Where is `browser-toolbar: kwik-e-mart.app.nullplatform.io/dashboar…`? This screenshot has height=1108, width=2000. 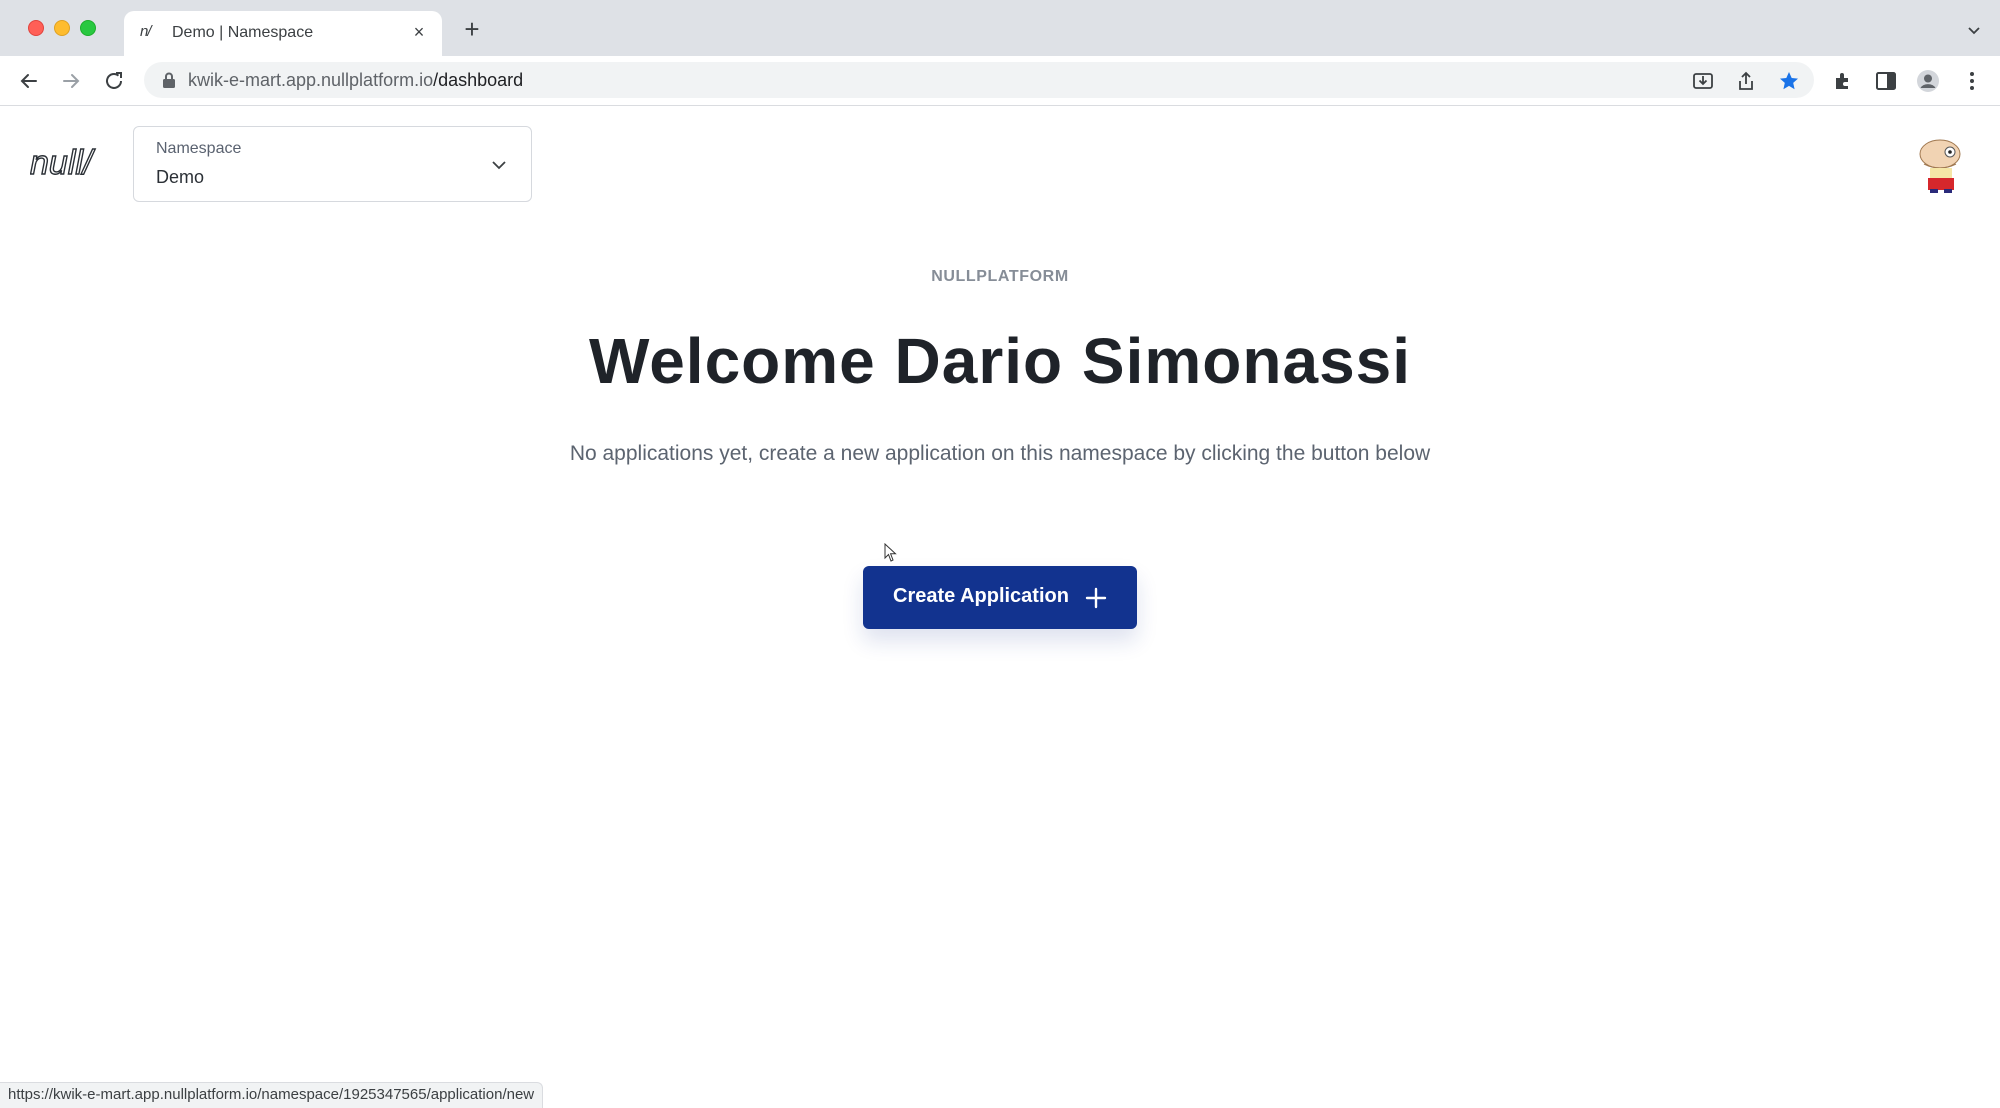
browser-toolbar: kwik-e-mart.app.nullplatform.io/dashboar… is located at coordinates (1000, 81).